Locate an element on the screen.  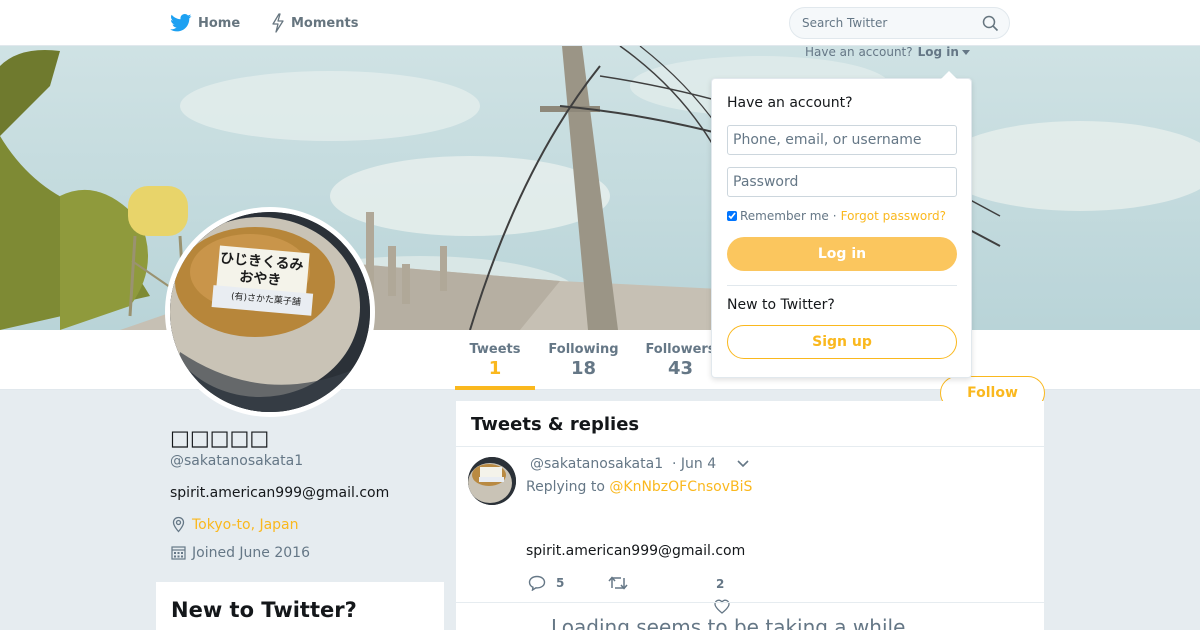
tweet-replying-to: Replying to @KnNbzOFCnsovBiS is located at coordinates (639, 487).